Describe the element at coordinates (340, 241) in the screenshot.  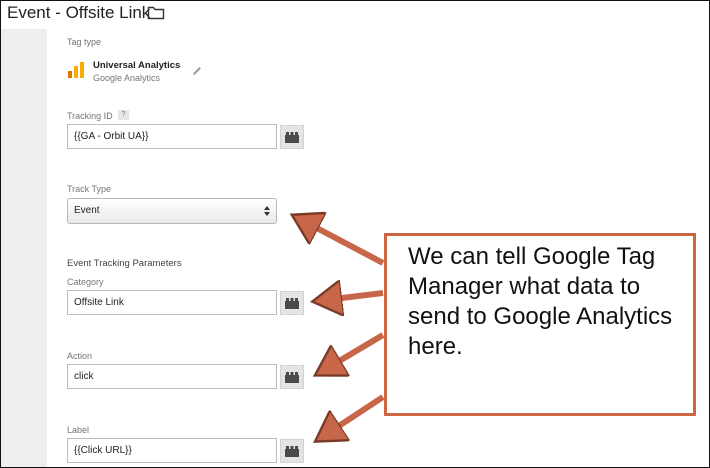
I see `arrow-to-track-type` at that location.